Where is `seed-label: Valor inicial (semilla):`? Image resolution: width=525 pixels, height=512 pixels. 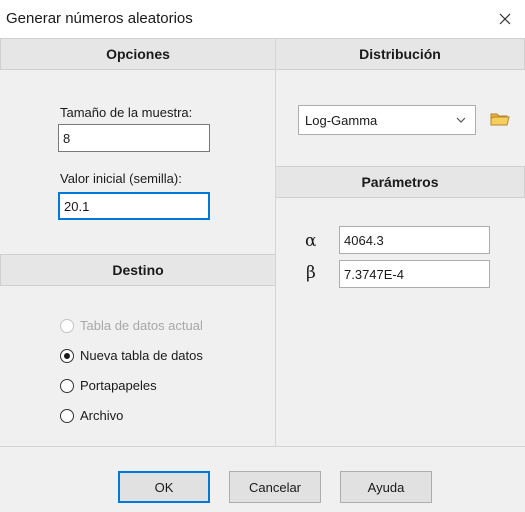
seed-label: Valor inicial (semilla): is located at coordinates (121, 178).